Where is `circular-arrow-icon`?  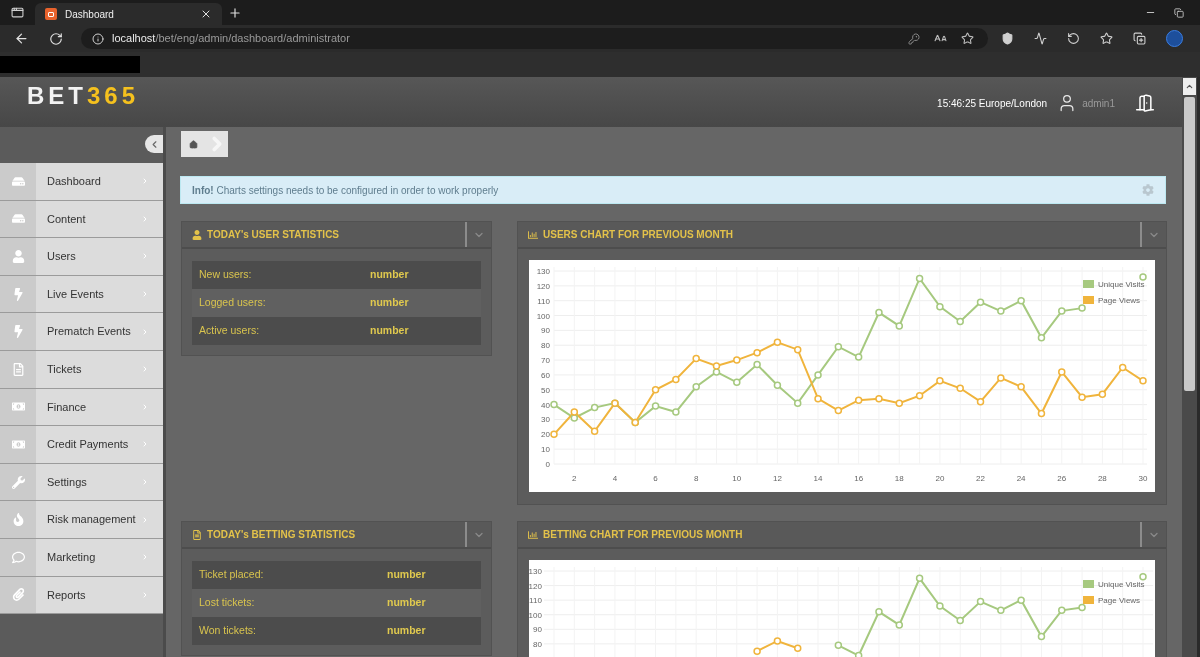 circular-arrow-icon is located at coordinates (1073, 38).